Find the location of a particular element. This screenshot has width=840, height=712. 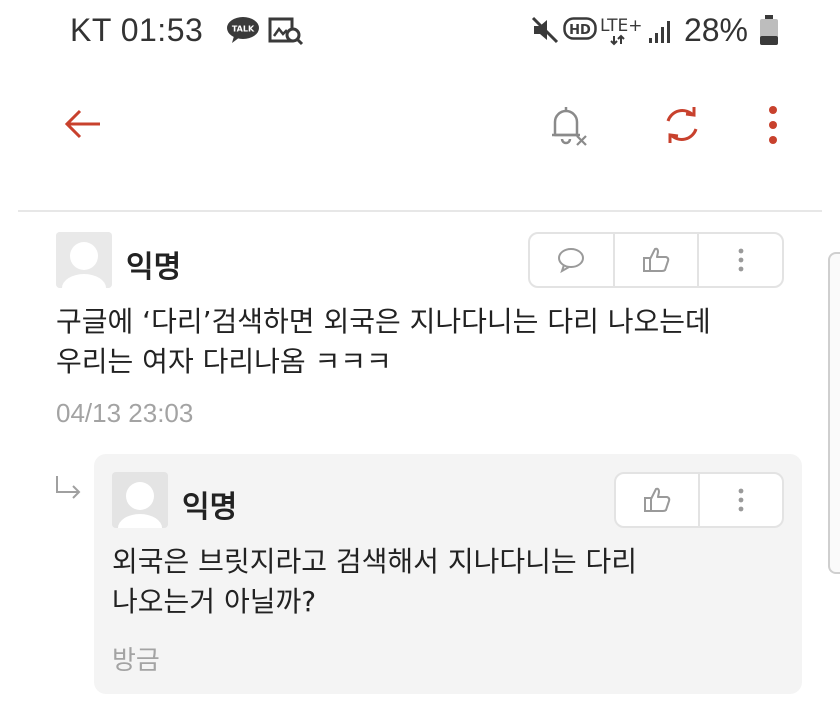

reply-indicator-icon is located at coordinates (69, 490).